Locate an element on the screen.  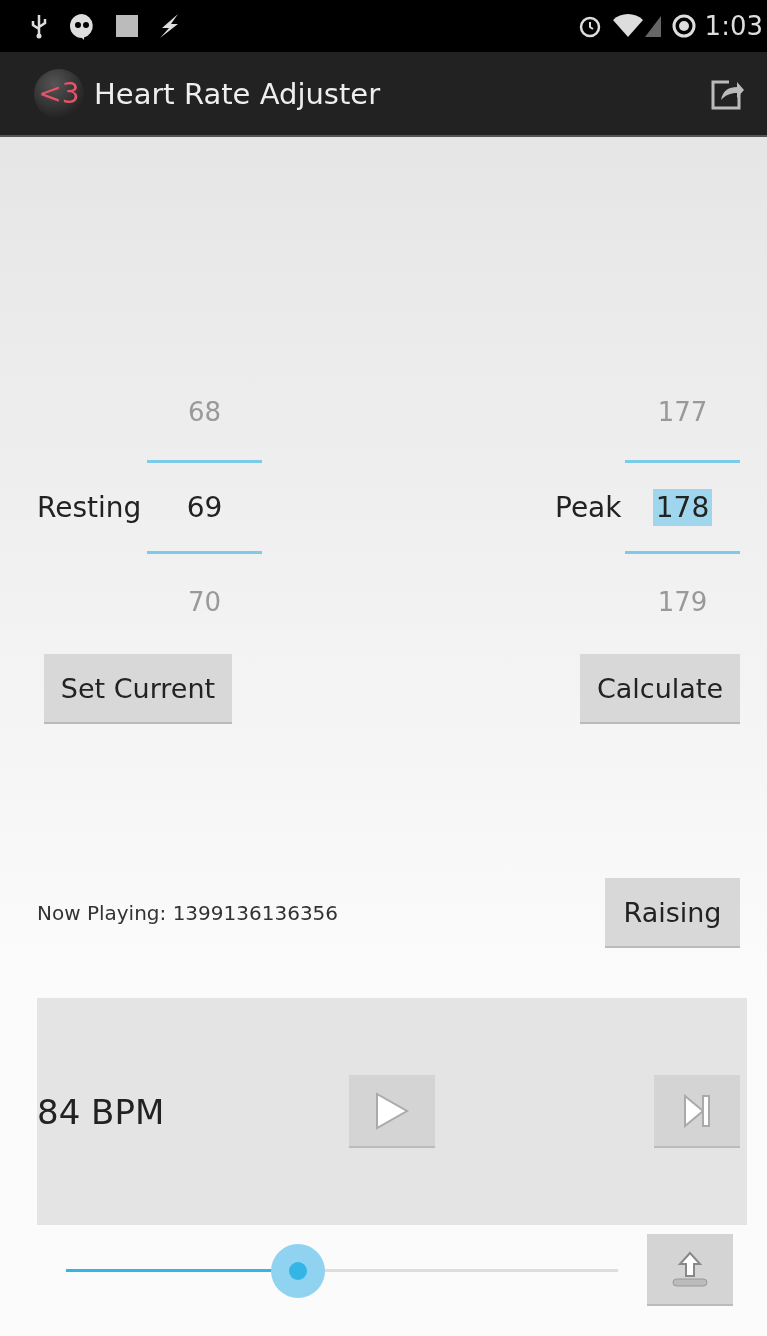
skip-next-button is located at coordinates (697, 1111).